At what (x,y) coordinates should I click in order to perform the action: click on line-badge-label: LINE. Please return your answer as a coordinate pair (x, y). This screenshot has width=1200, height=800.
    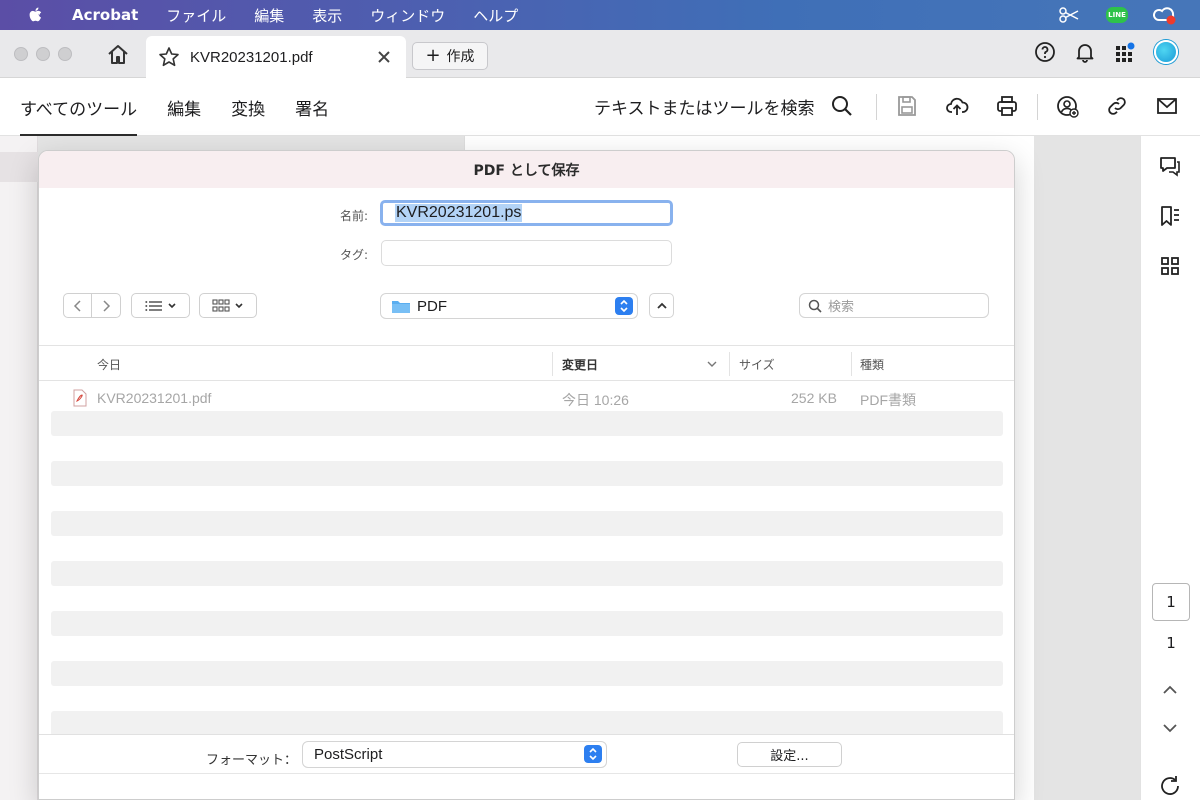
    Looking at the image, I should click on (1117, 15).